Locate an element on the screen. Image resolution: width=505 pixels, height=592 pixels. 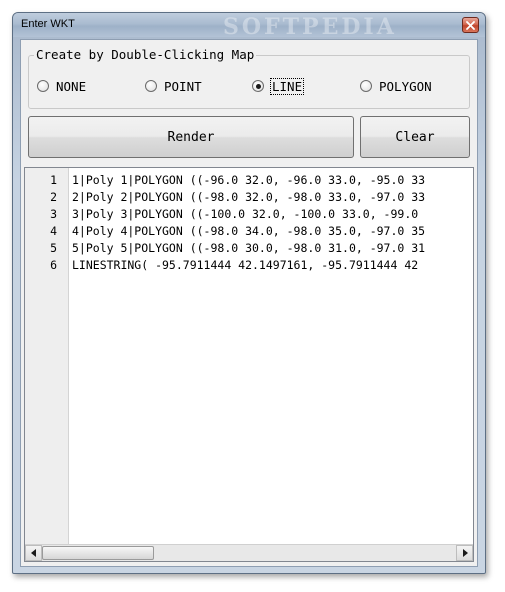
radio-polygon: POLYGON is located at coordinates (396, 86).